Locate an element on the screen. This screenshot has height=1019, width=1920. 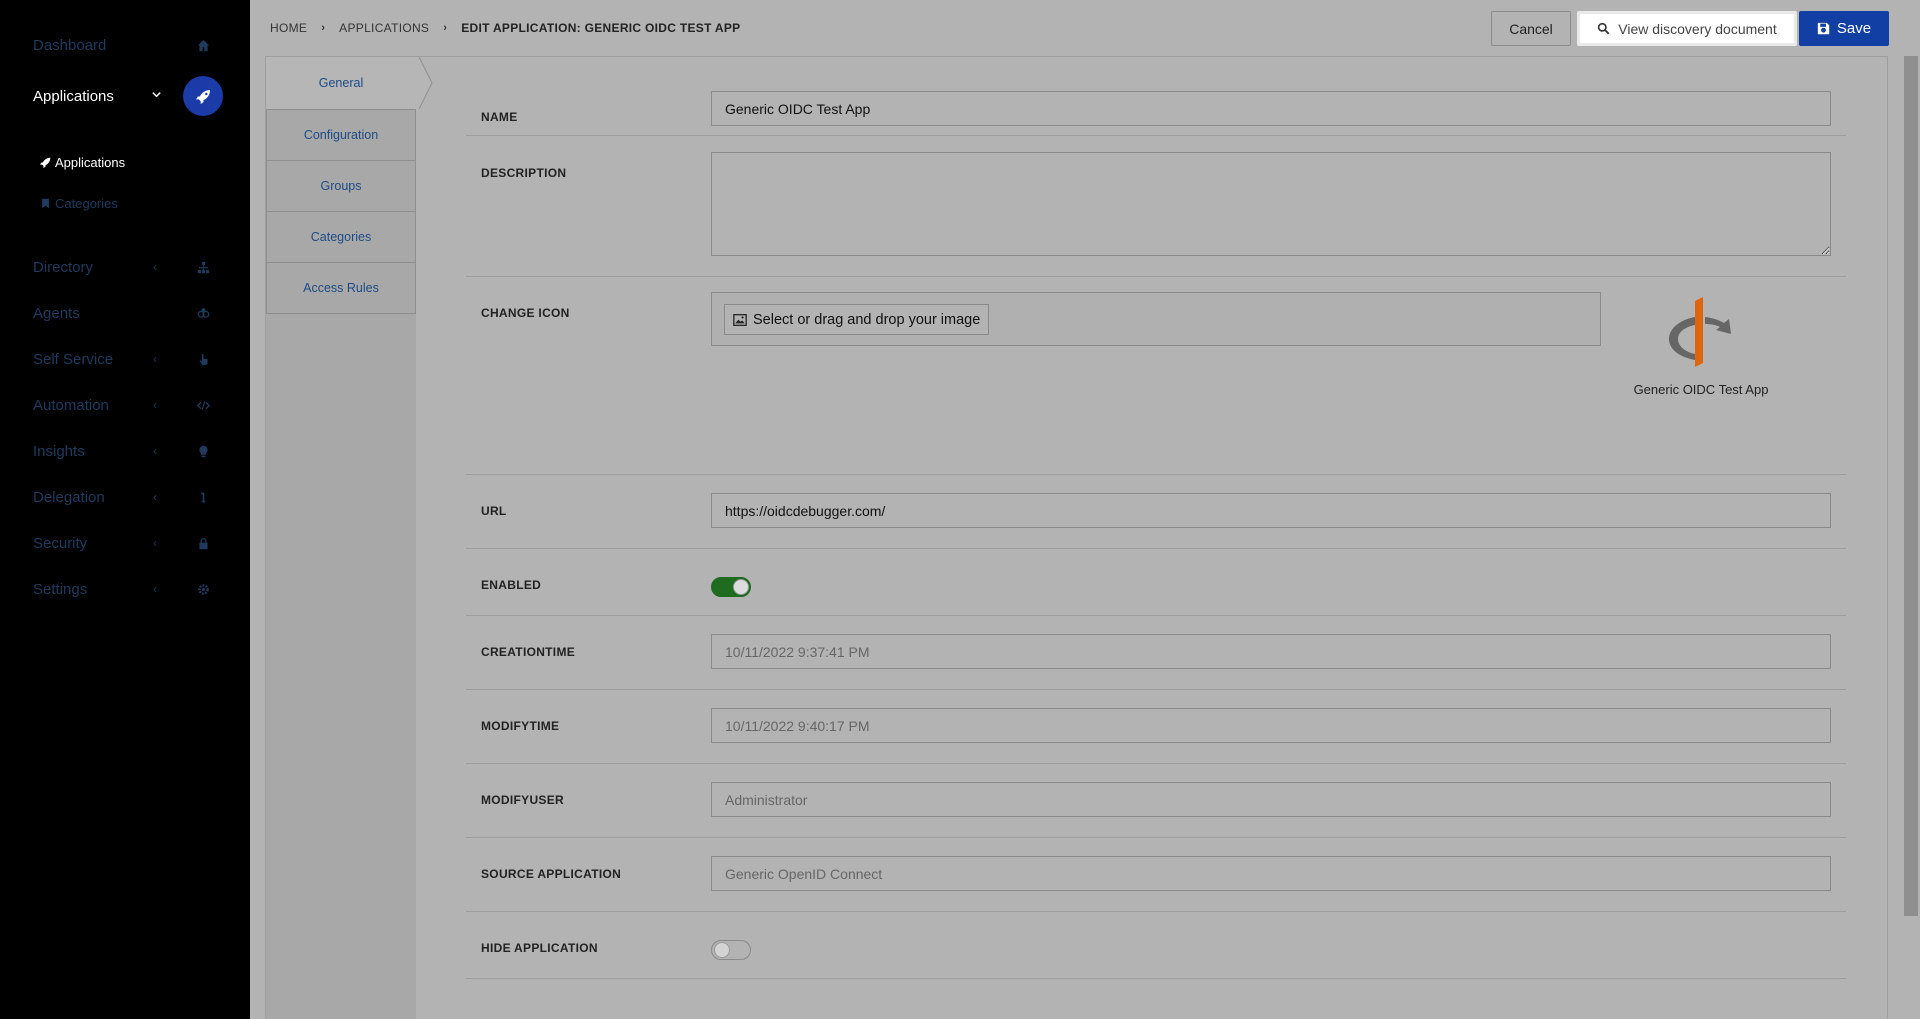
description-textarea is located at coordinates (1271, 204).